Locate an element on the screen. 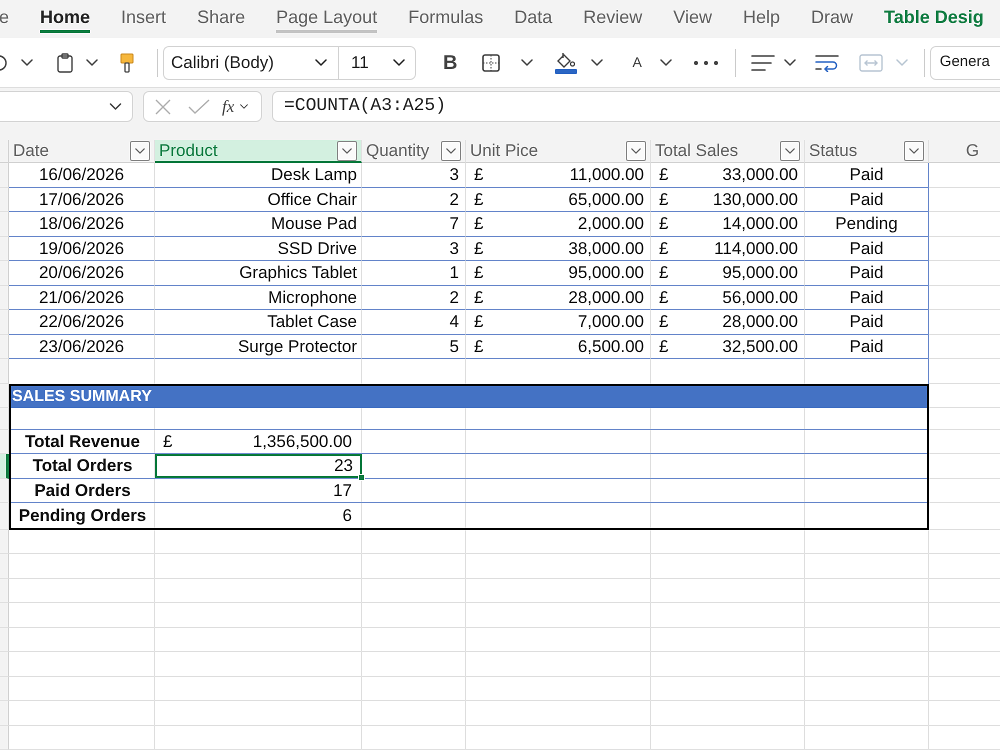 This screenshot has width=1000, height=750. paintbrush-icon is located at coordinates (127, 62).